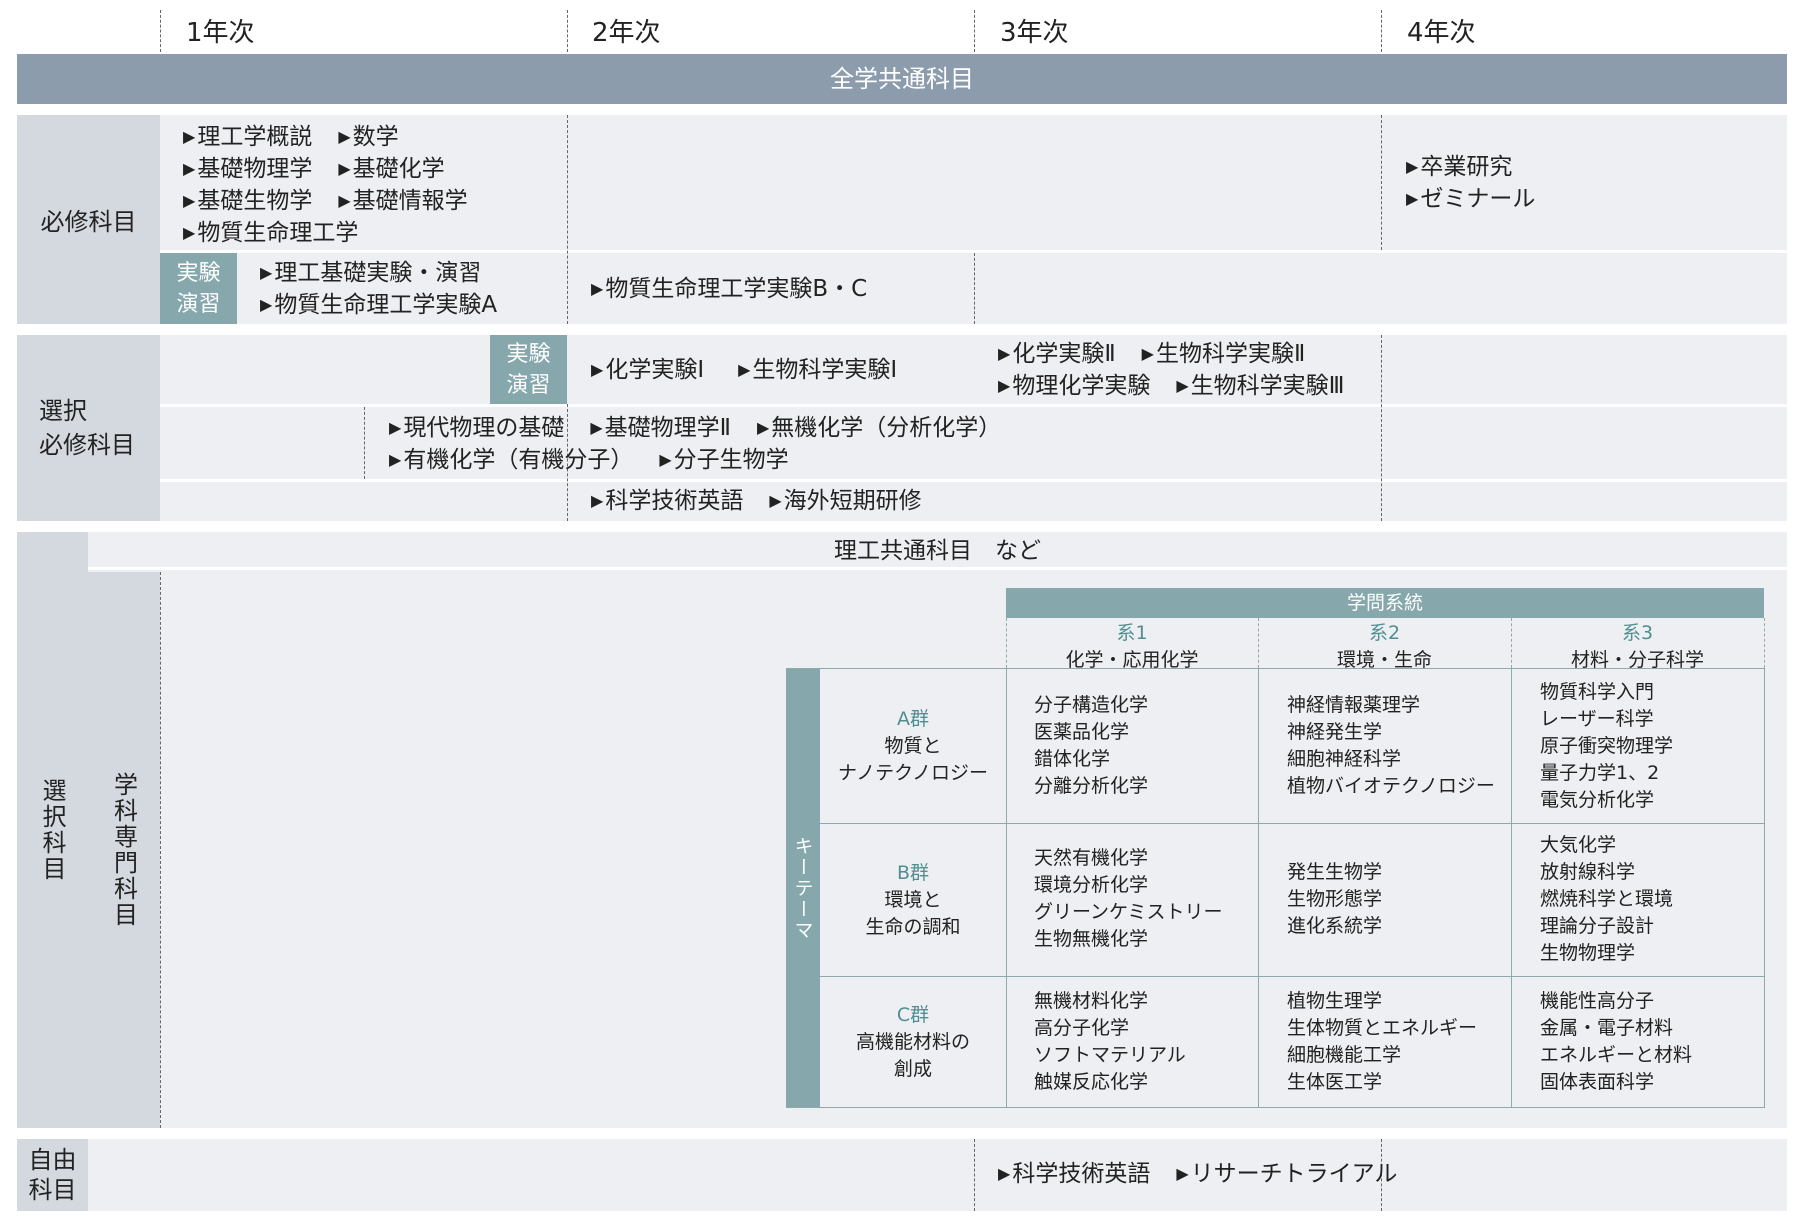  I want to click on year-1-header: 1年次, so click(220, 33).